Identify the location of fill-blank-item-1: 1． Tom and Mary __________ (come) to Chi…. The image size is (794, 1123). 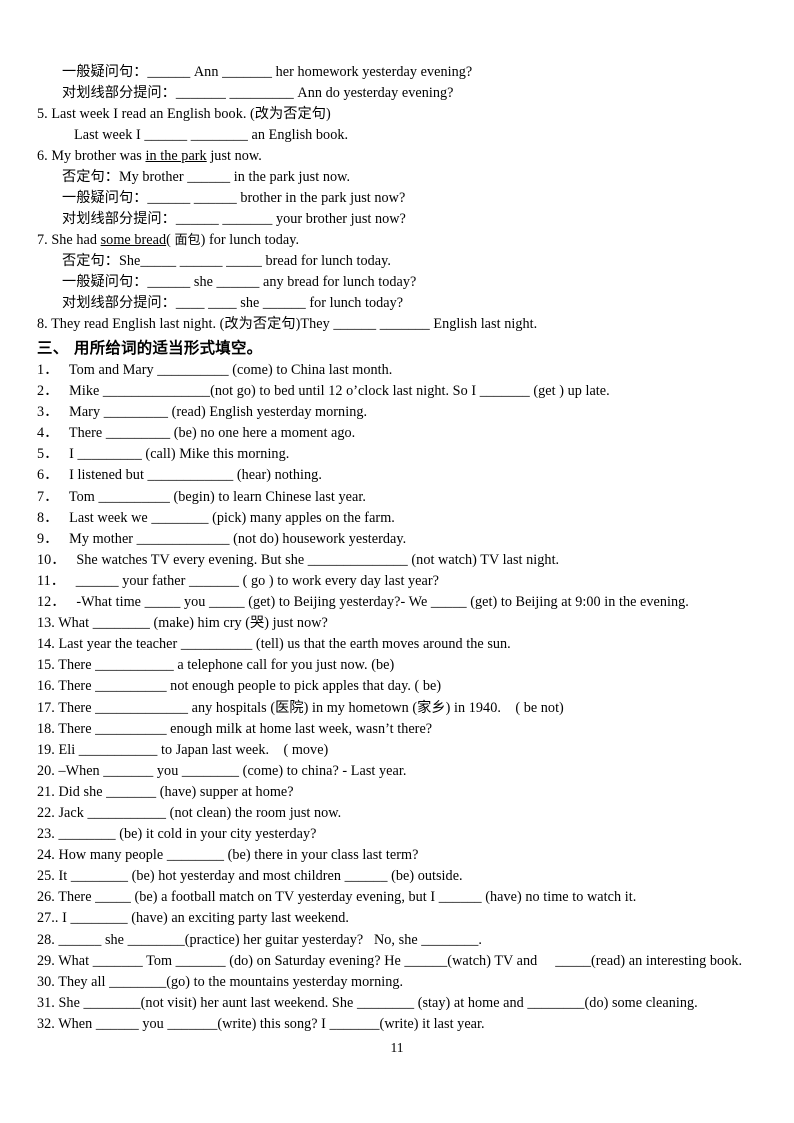
(215, 370).